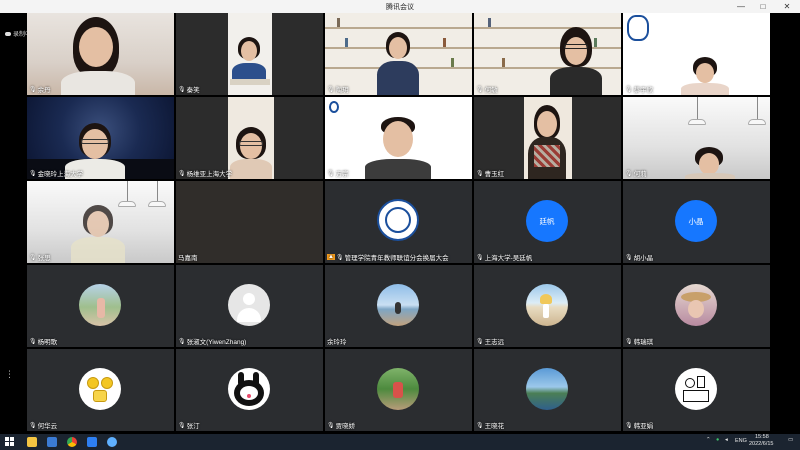 The image size is (800, 450). I want to click on app-icon, so click(112, 442).